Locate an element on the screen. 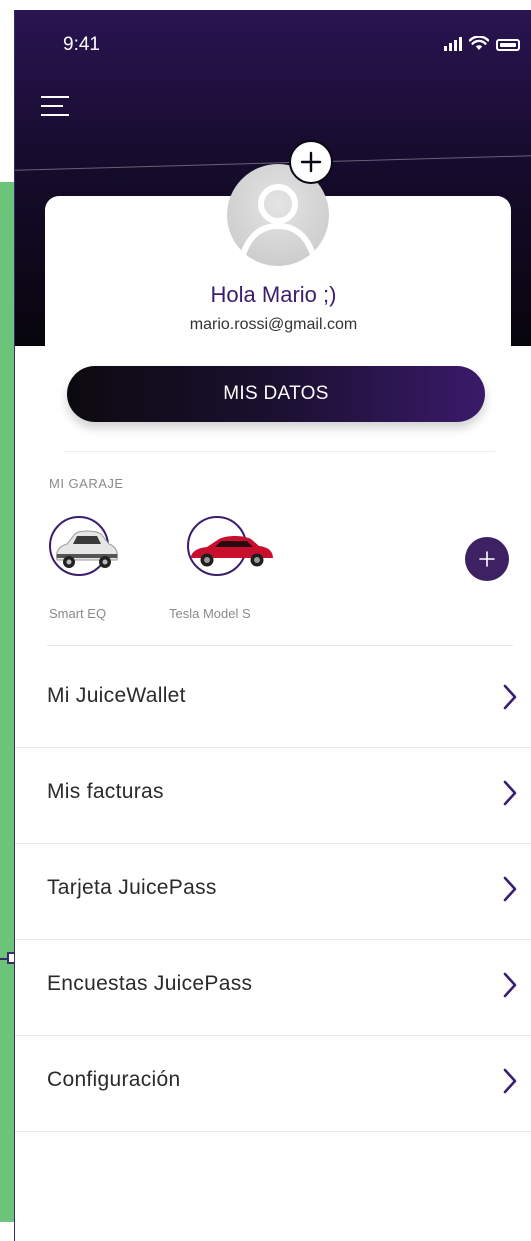 This screenshot has width=531, height=1241. menu-item-encuestas-juicepass: Encuestas JuicePass is located at coordinates (273, 988).